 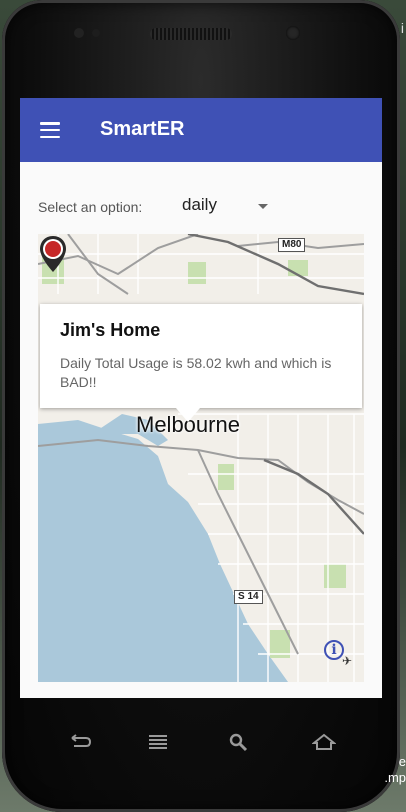 I want to click on edge-text-bottom: e .mp, so click(x=395, y=770).